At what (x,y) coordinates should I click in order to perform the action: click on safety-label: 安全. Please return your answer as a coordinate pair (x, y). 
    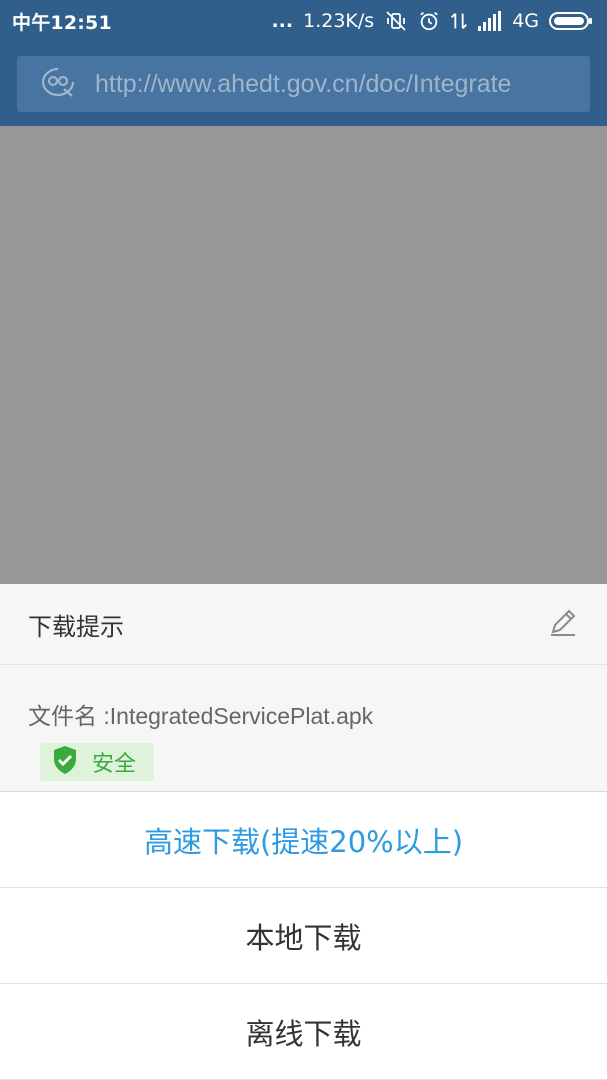
    Looking at the image, I should click on (114, 764).